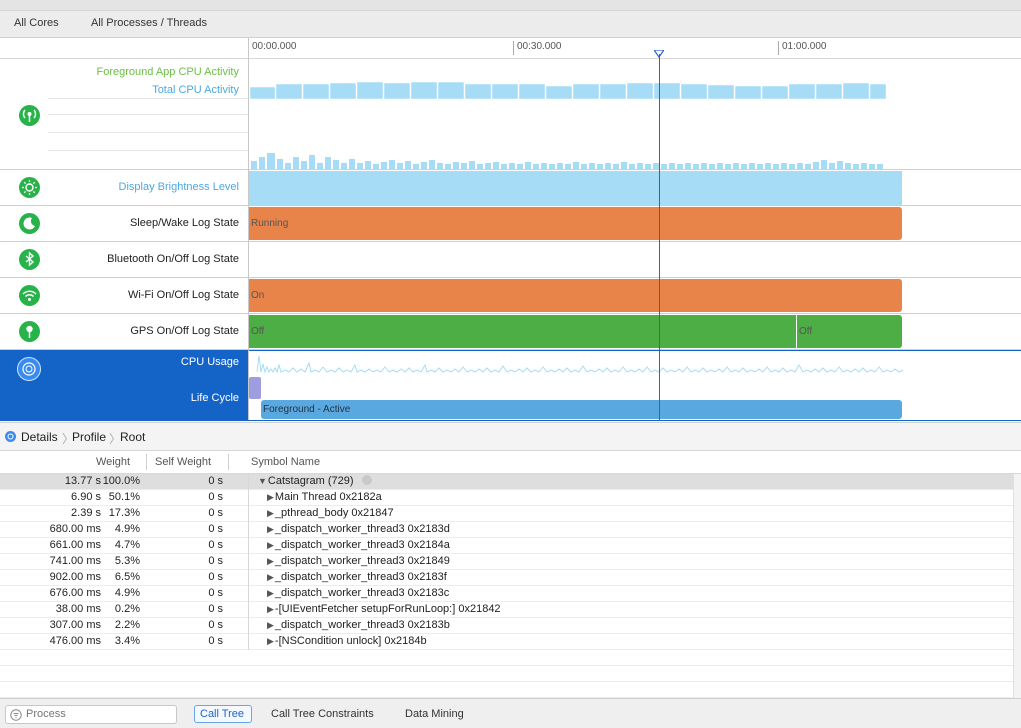 The width and height of the screenshot is (1021, 728). I want to click on weight-cell: 676.00 ms, so click(75, 593).